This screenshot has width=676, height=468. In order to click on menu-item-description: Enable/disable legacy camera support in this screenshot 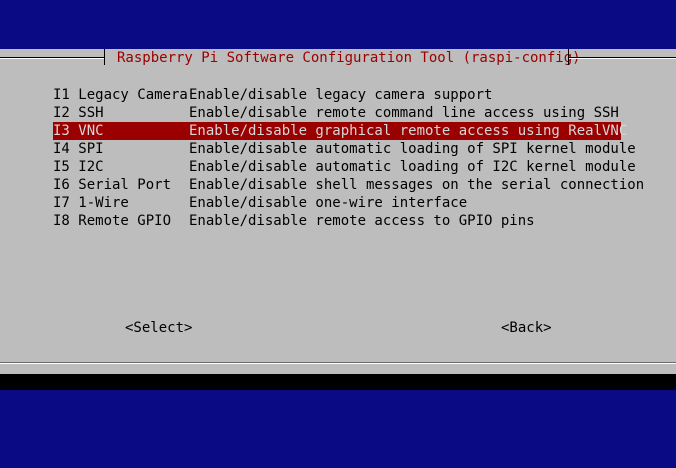, I will do `click(341, 95)`.